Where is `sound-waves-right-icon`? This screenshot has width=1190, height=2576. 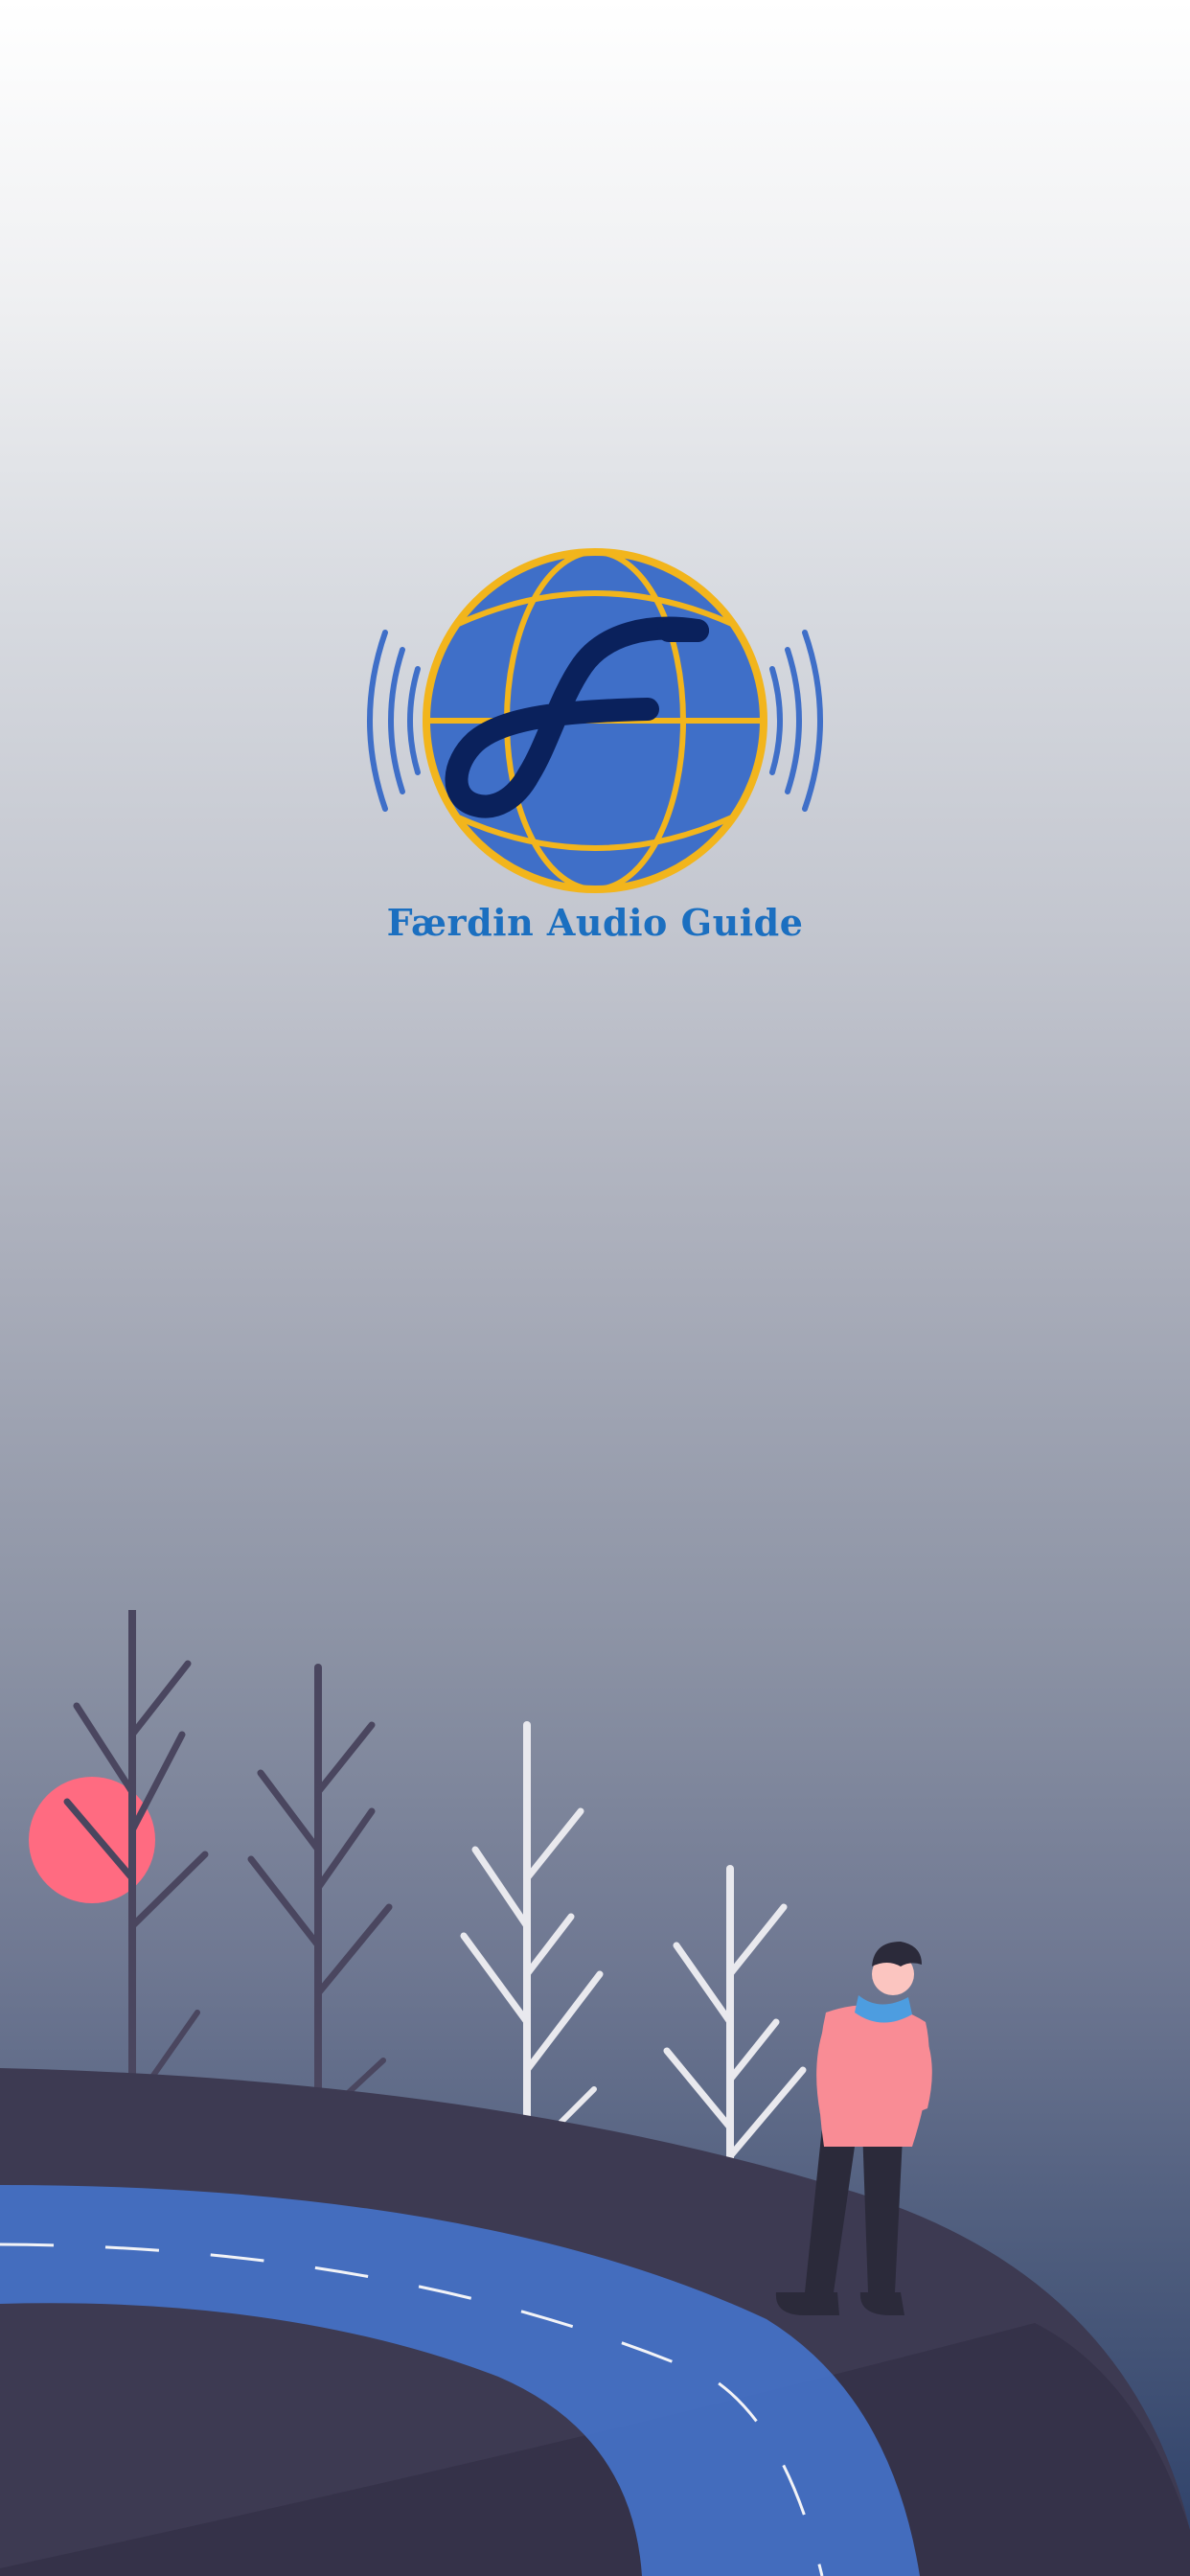
sound-waves-right-icon is located at coordinates (796, 721).